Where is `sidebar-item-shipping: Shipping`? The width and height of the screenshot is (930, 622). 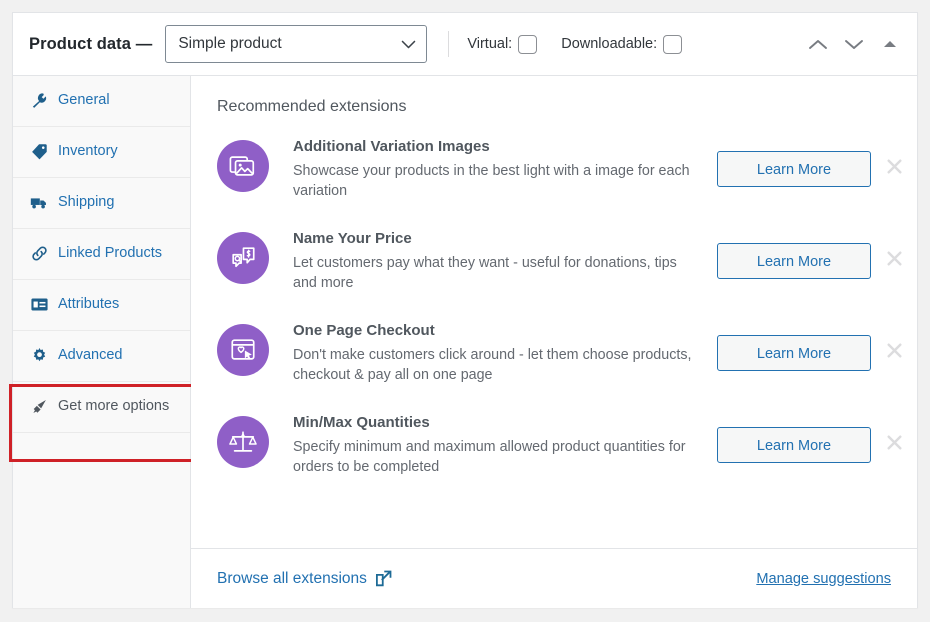
sidebar-item-shipping: Shipping is located at coordinates (101, 203).